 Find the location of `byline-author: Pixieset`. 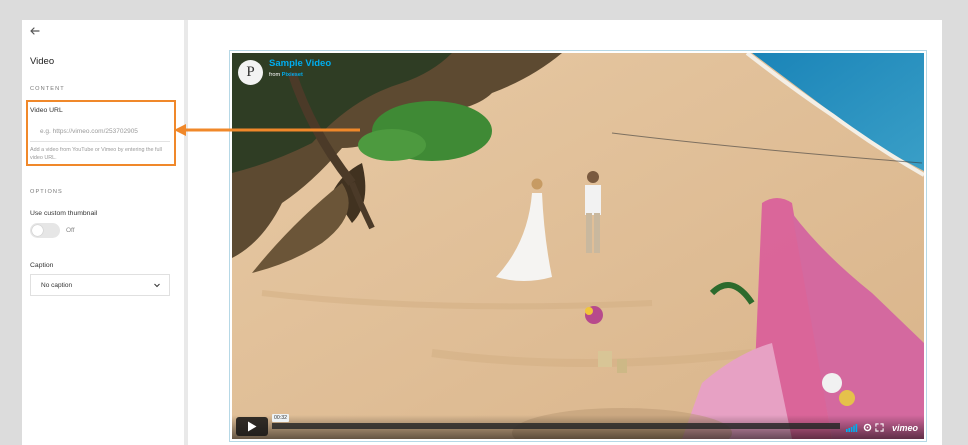

byline-author: Pixieset is located at coordinates (292, 75).